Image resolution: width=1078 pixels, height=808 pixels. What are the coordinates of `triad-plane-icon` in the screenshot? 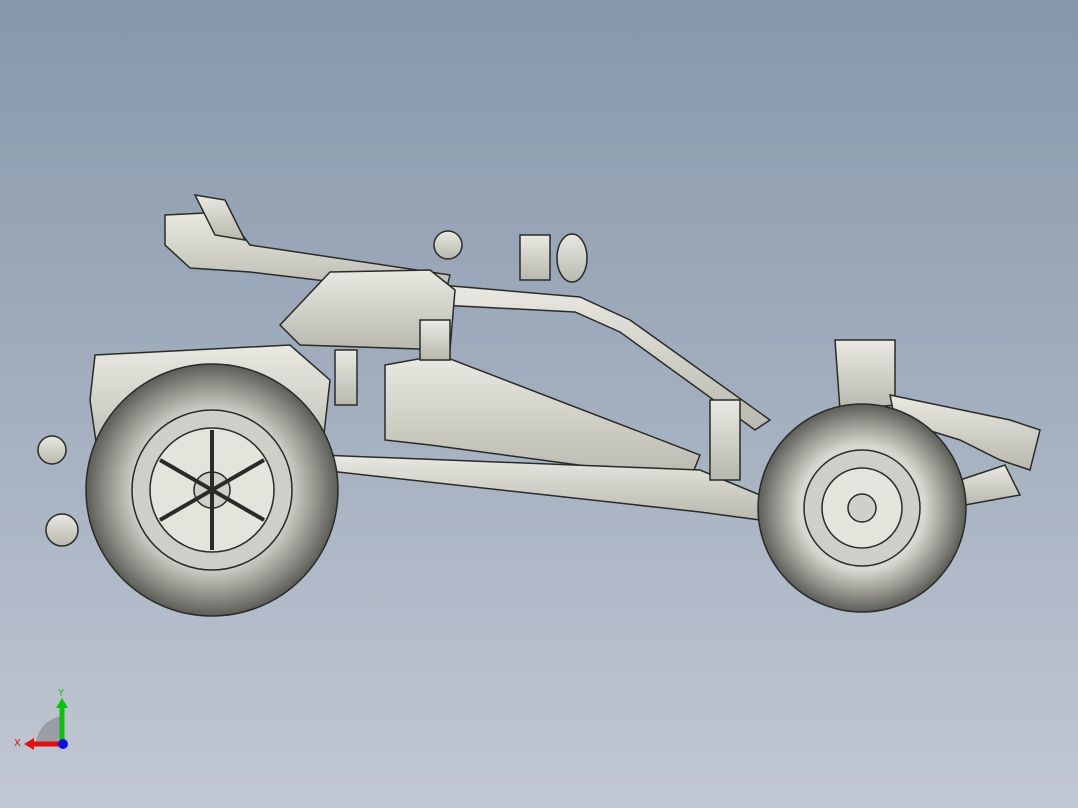 It's located at (49, 730).